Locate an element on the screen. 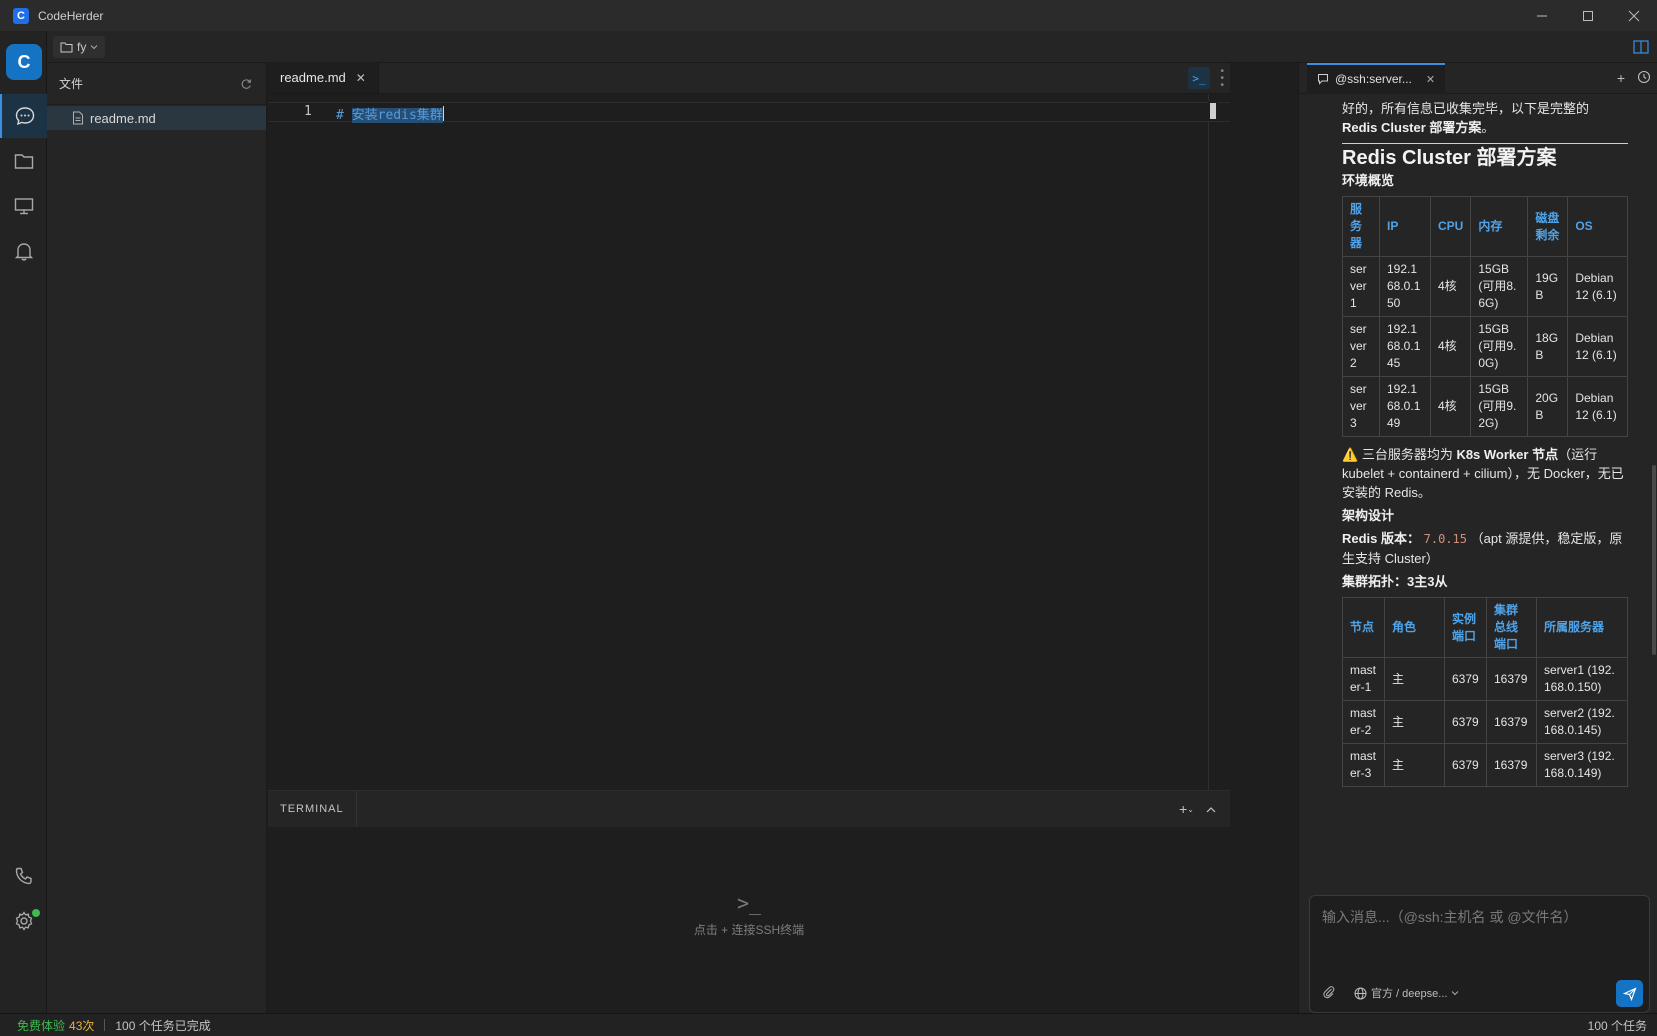  window-controls is located at coordinates (1588, 15).